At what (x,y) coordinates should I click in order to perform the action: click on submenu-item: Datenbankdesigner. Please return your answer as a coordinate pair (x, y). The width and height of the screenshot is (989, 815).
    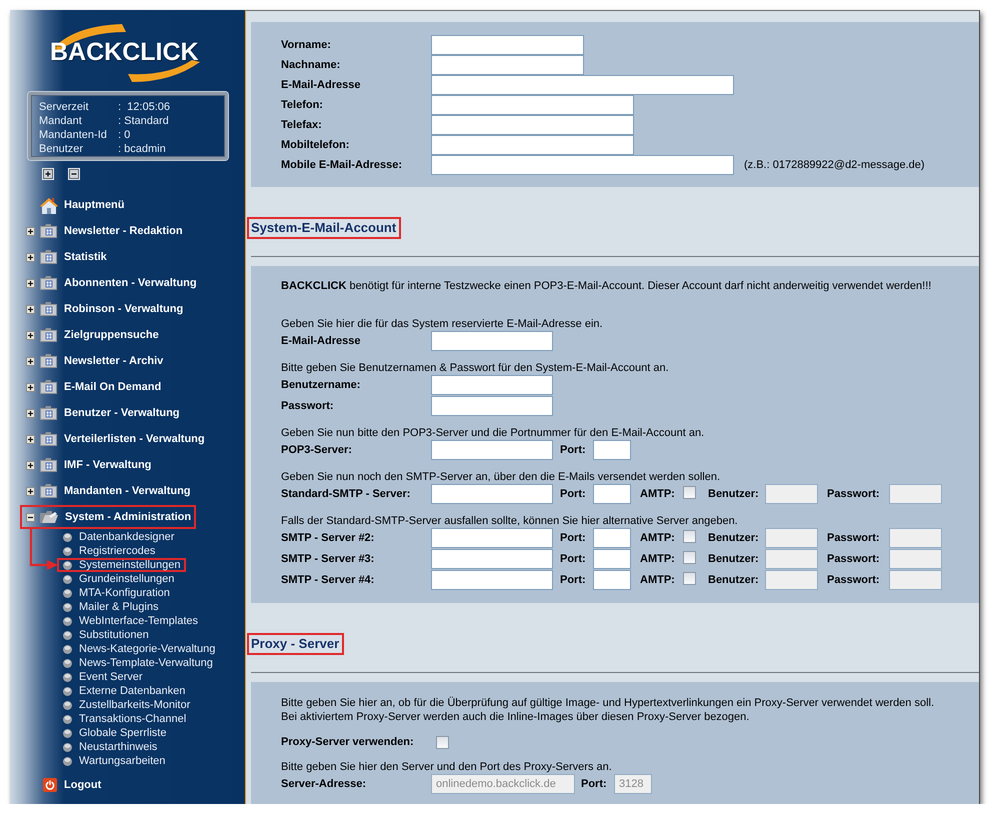
    Looking at the image, I should click on (118, 537).